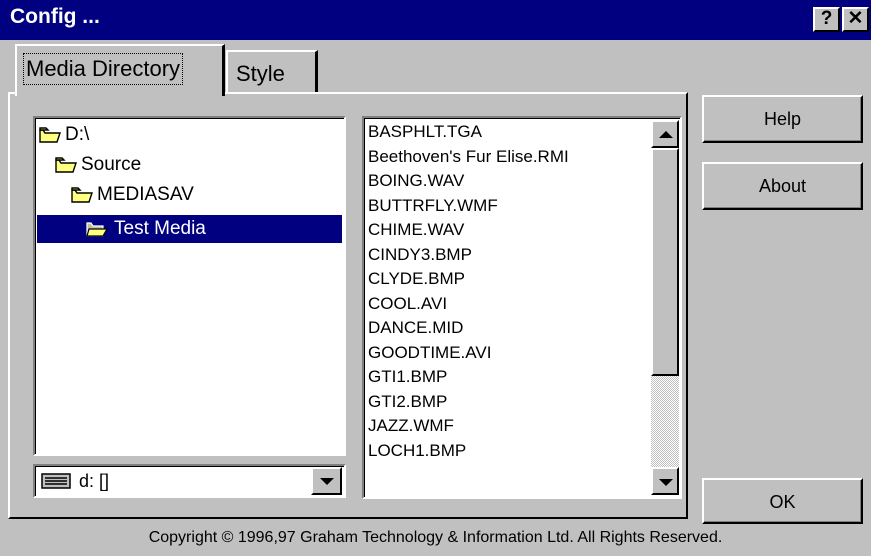 The width and height of the screenshot is (871, 556). Describe the element at coordinates (103, 69) in the screenshot. I see `tab-media-directory-label: Media Directory` at that location.